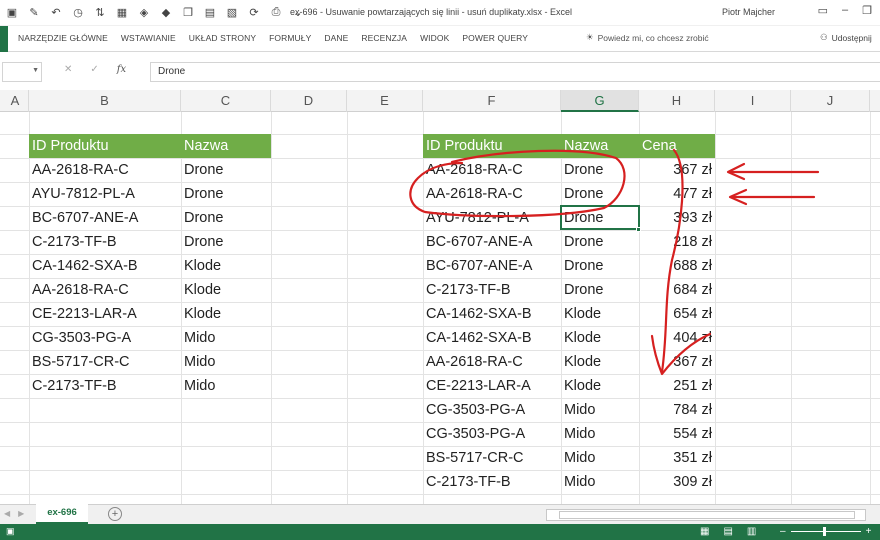 The height and width of the screenshot is (540, 880). What do you see at coordinates (122, 12) in the screenshot?
I see `grid-icon: ▦` at bounding box center [122, 12].